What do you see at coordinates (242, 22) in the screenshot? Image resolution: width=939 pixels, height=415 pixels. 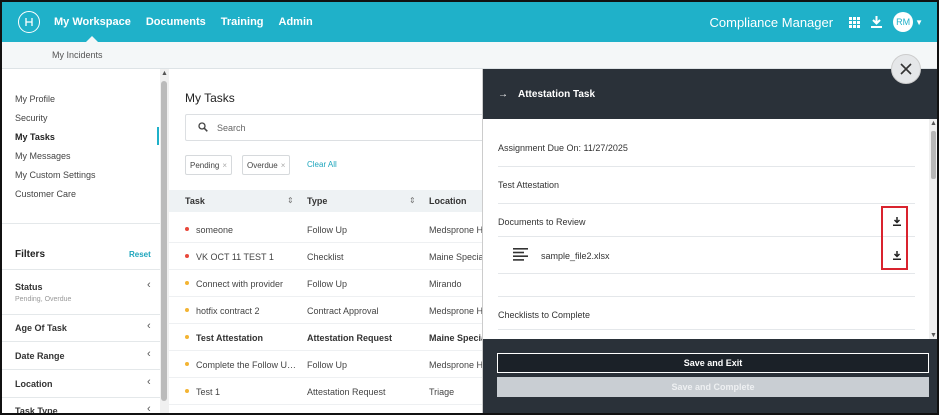 I see `nav-training: Training` at bounding box center [242, 22].